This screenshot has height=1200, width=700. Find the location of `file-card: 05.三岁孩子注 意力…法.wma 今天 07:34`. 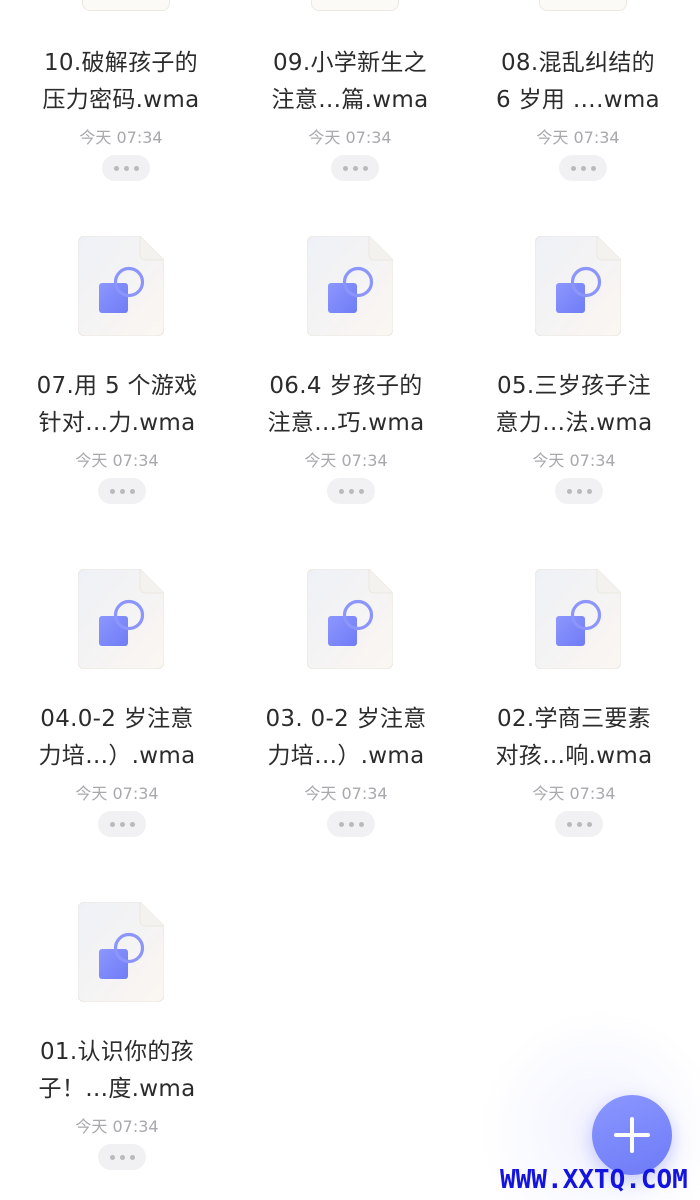

file-card: 05.三岁孩子注 意力…法.wma 今天 07:34 is located at coordinates (571, 252).